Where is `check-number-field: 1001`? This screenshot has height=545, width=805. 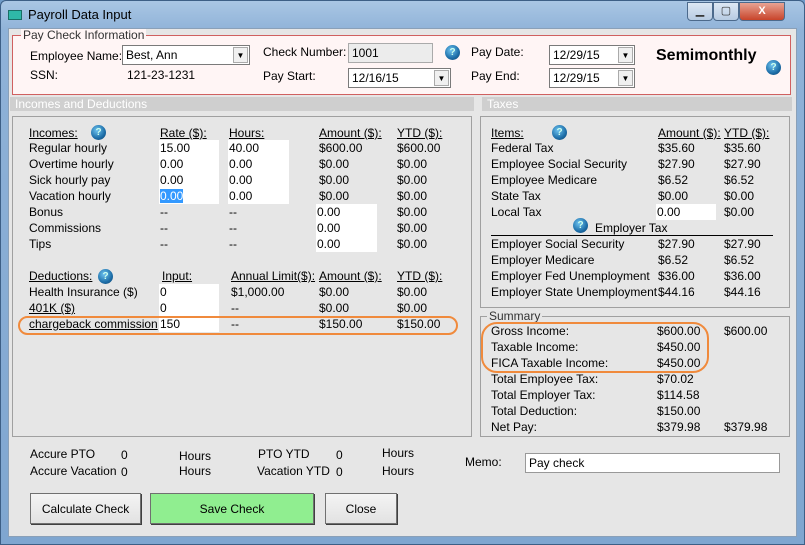 check-number-field: 1001 is located at coordinates (390, 53).